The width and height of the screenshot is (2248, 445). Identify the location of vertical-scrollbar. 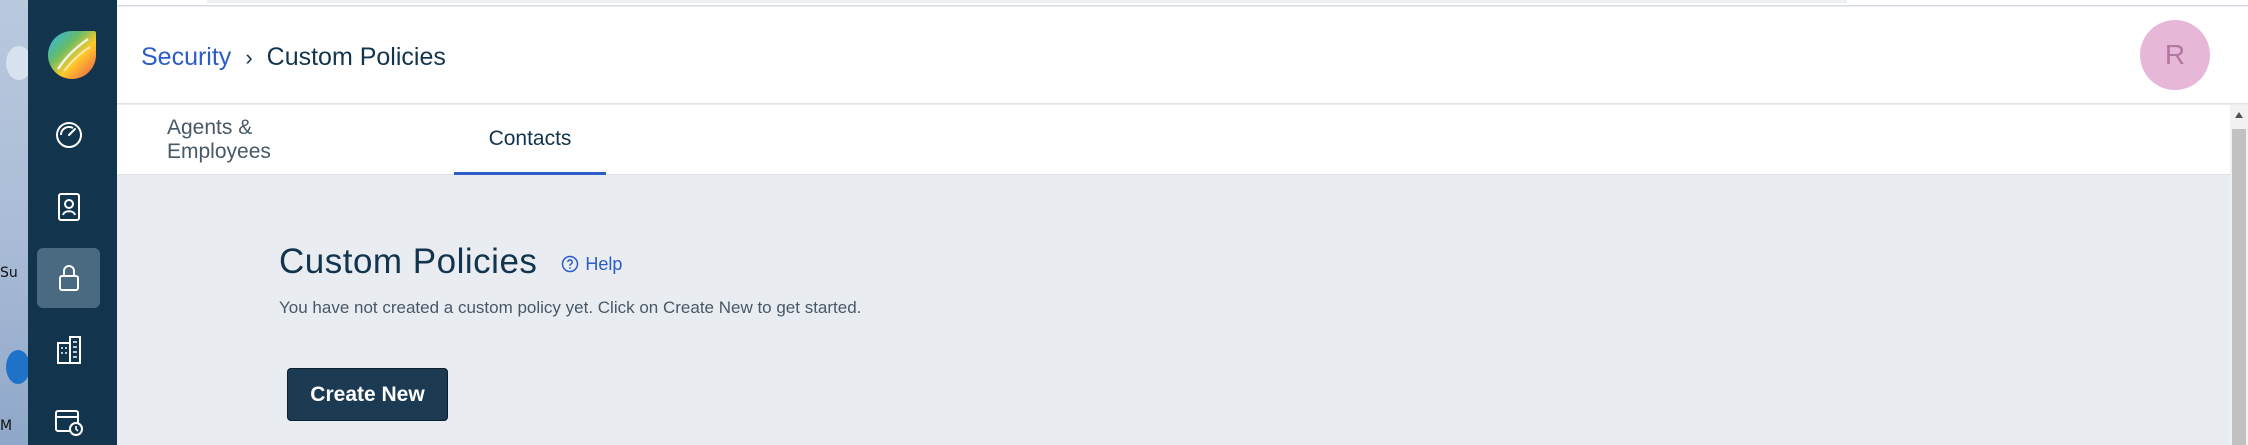
(2239, 275).